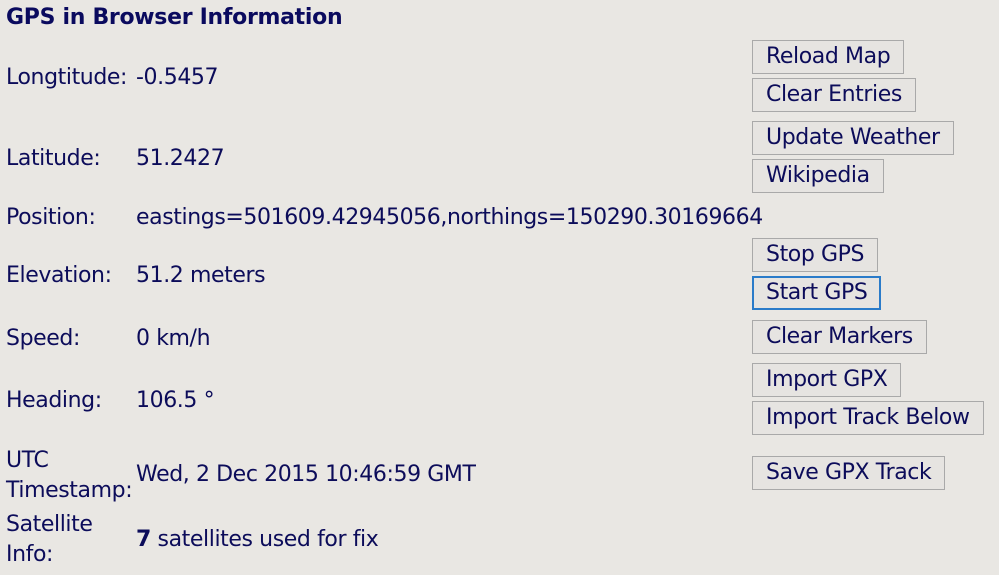 This screenshot has height=575, width=999. I want to click on latitude-label: Latitude:, so click(53, 158).